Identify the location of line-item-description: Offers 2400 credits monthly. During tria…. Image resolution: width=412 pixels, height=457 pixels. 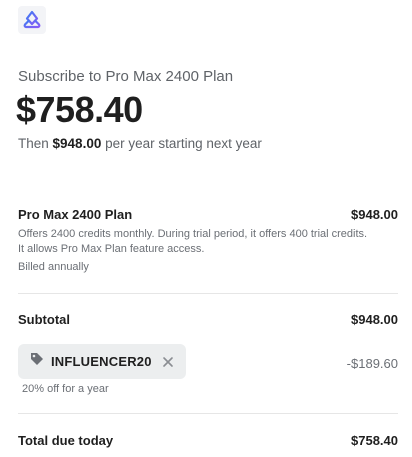
(193, 241).